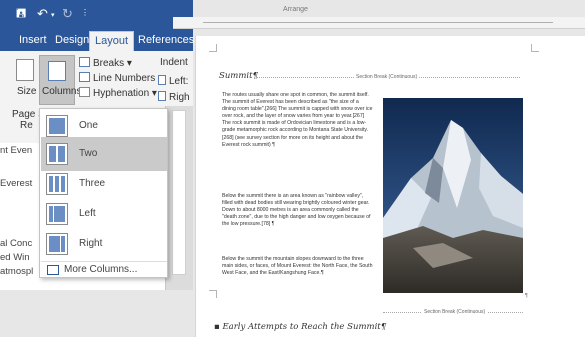 This screenshot has height=337, width=585. I want to click on line-numbers-button: Line Numbers ▾, so click(121, 78).